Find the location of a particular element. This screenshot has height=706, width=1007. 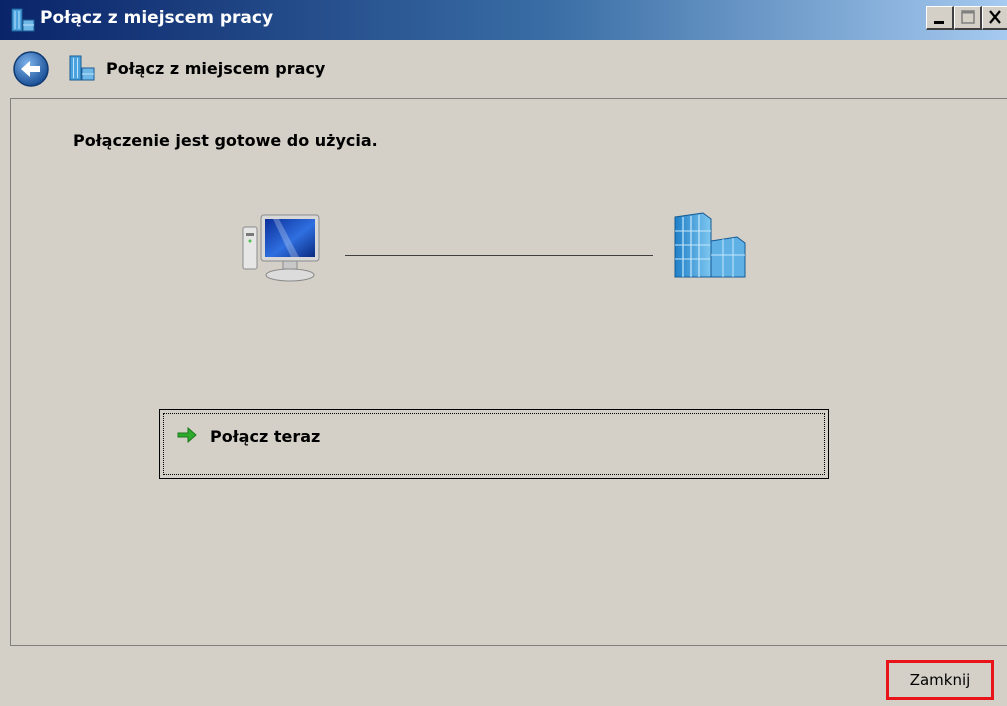

focus-outline: Połącz teraz is located at coordinates (494, 444).